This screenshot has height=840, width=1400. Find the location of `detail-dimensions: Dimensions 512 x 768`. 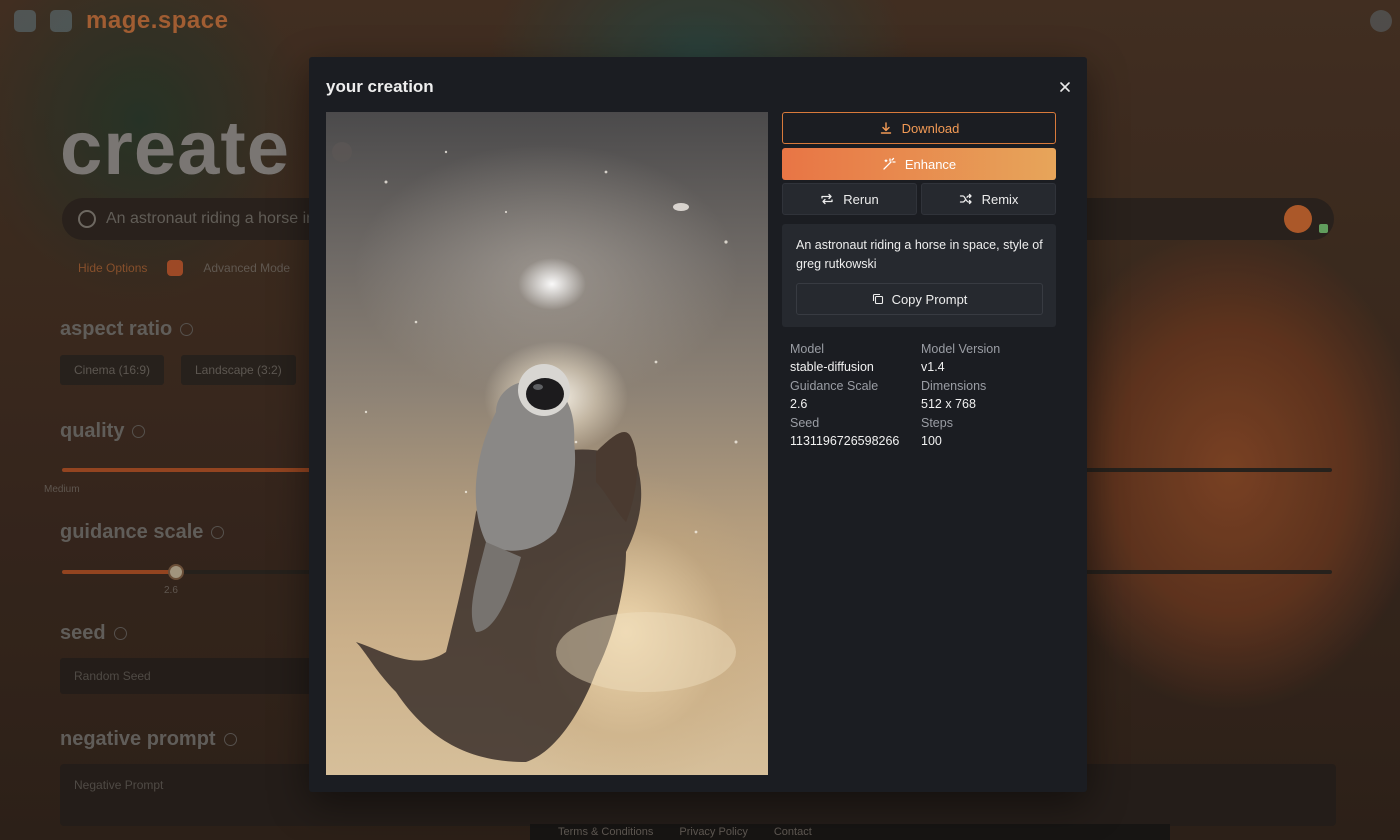

detail-dimensions: Dimensions 512 x 768 is located at coordinates (988, 395).